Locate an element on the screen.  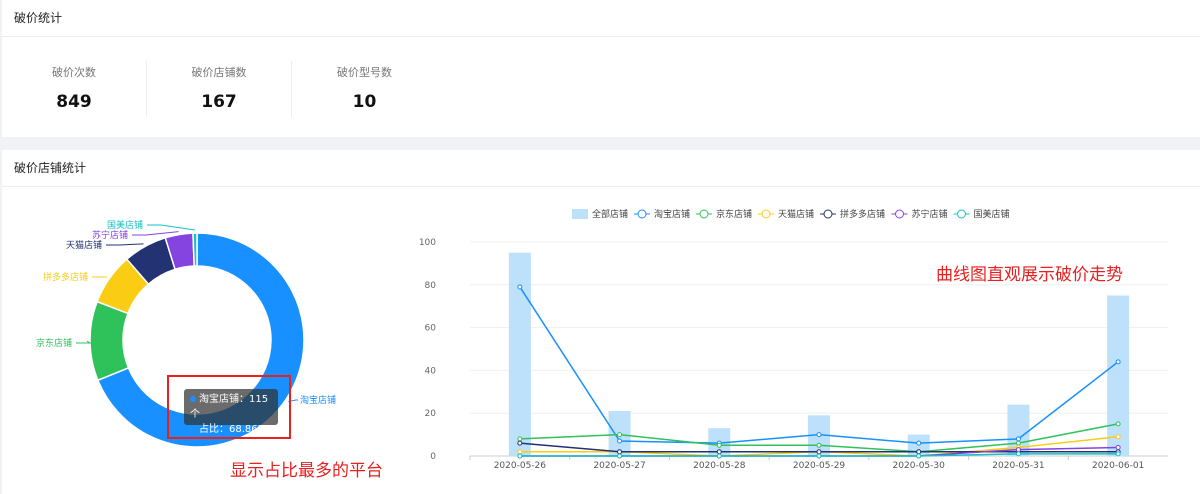
y-tick-label: 0 is located at coordinates (433, 457).